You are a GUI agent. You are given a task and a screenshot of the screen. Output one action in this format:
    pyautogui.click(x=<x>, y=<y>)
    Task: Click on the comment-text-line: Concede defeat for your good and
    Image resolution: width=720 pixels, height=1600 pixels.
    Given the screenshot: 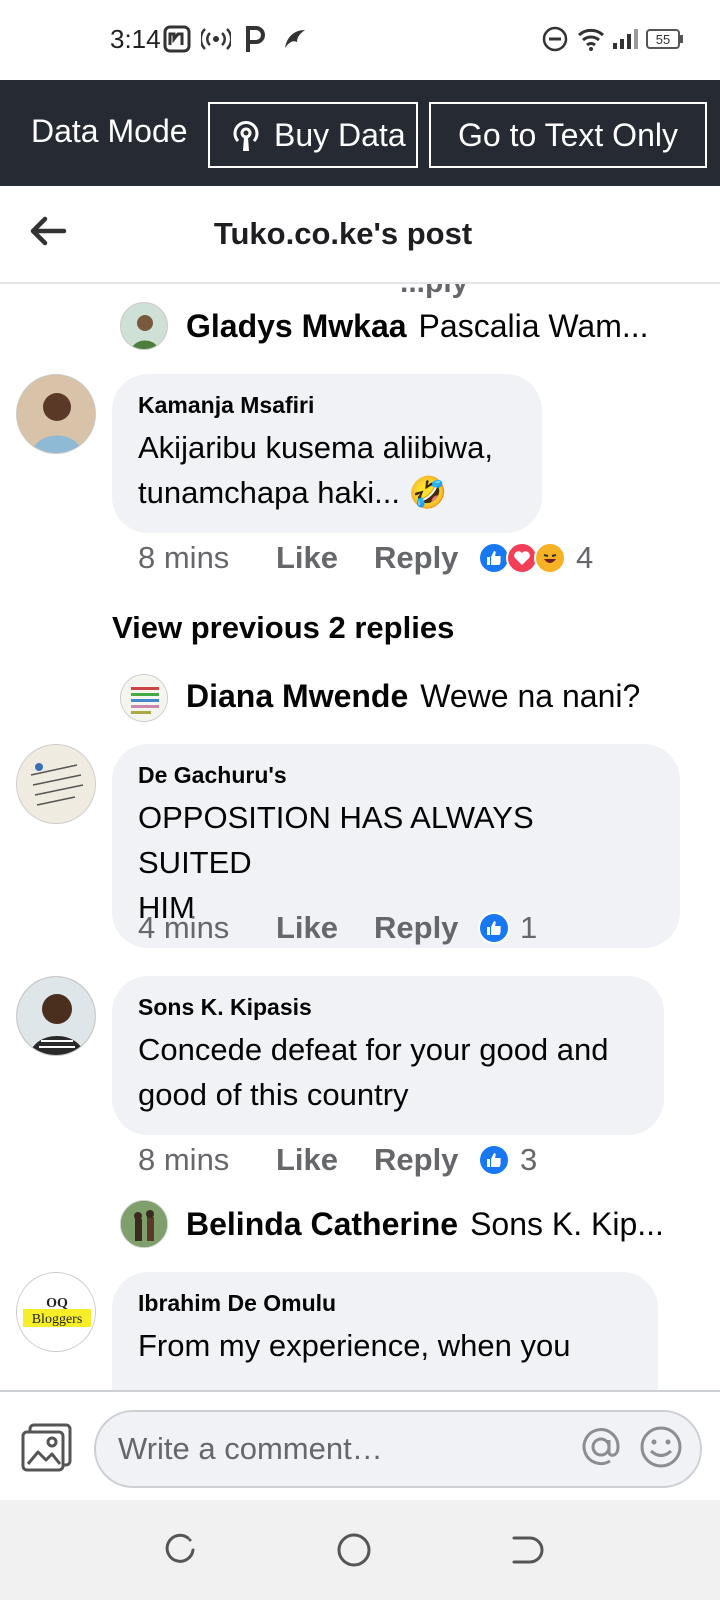 What is the action you would take?
    pyautogui.click(x=373, y=1049)
    